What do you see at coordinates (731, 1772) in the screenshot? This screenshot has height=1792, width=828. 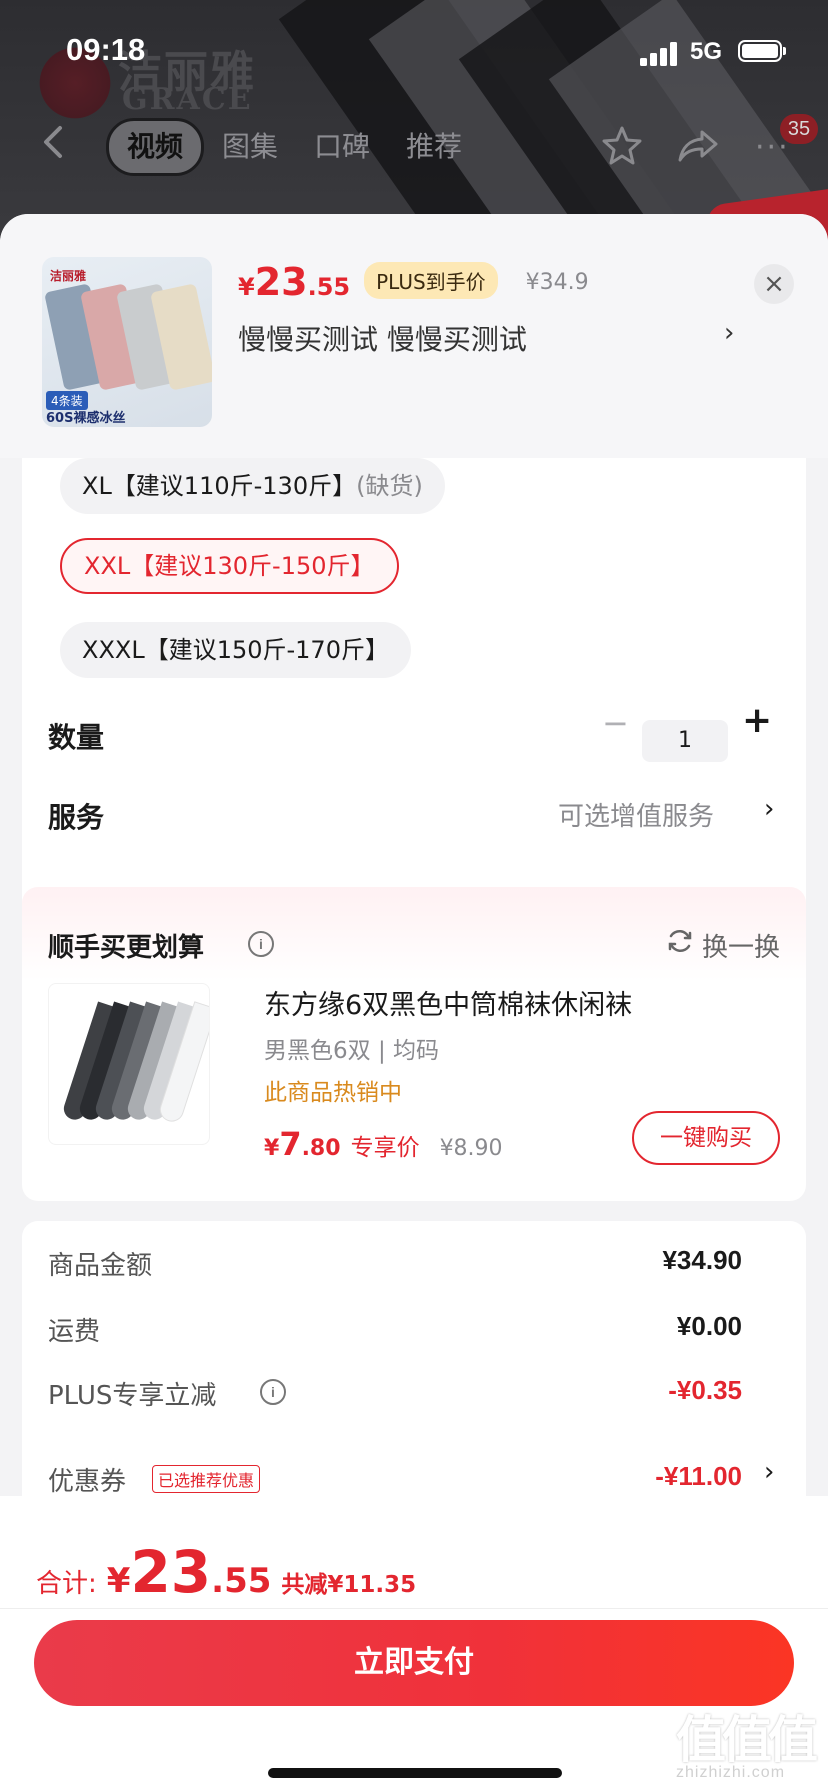 I see `watermark-url: zhizhizhi.com` at bounding box center [731, 1772].